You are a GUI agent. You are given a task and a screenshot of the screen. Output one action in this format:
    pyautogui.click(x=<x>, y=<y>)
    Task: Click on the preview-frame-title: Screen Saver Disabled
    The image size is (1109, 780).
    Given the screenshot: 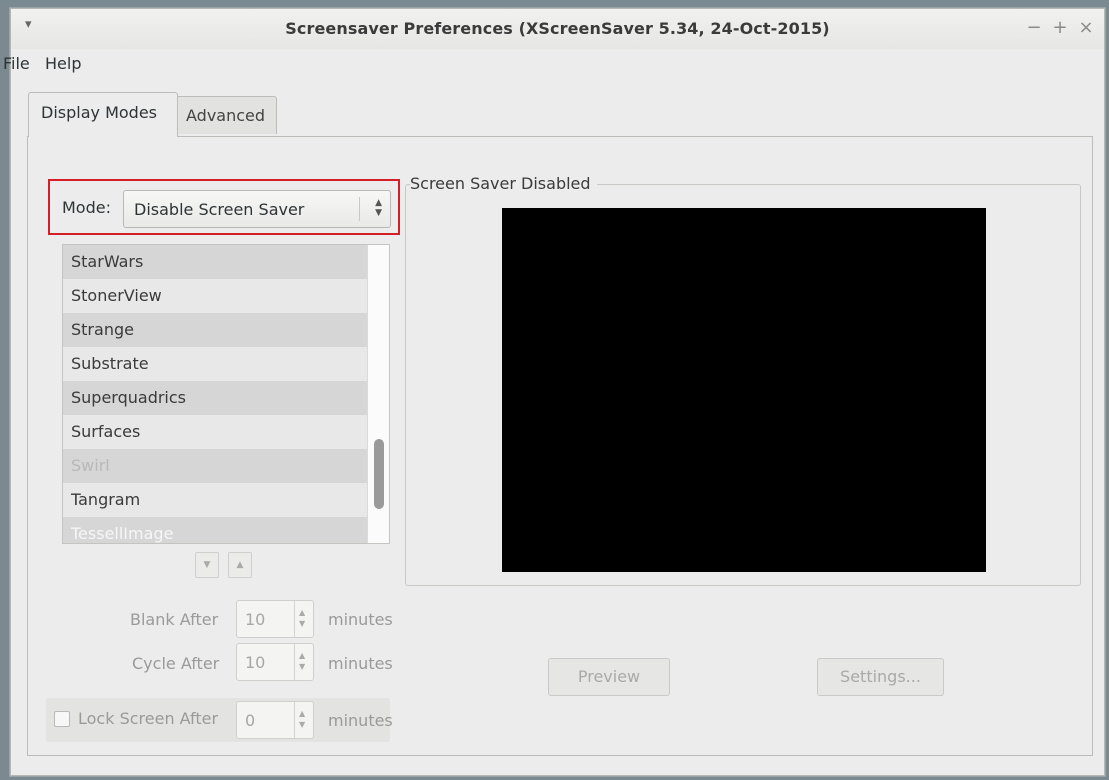 What is the action you would take?
    pyautogui.click(x=503, y=183)
    